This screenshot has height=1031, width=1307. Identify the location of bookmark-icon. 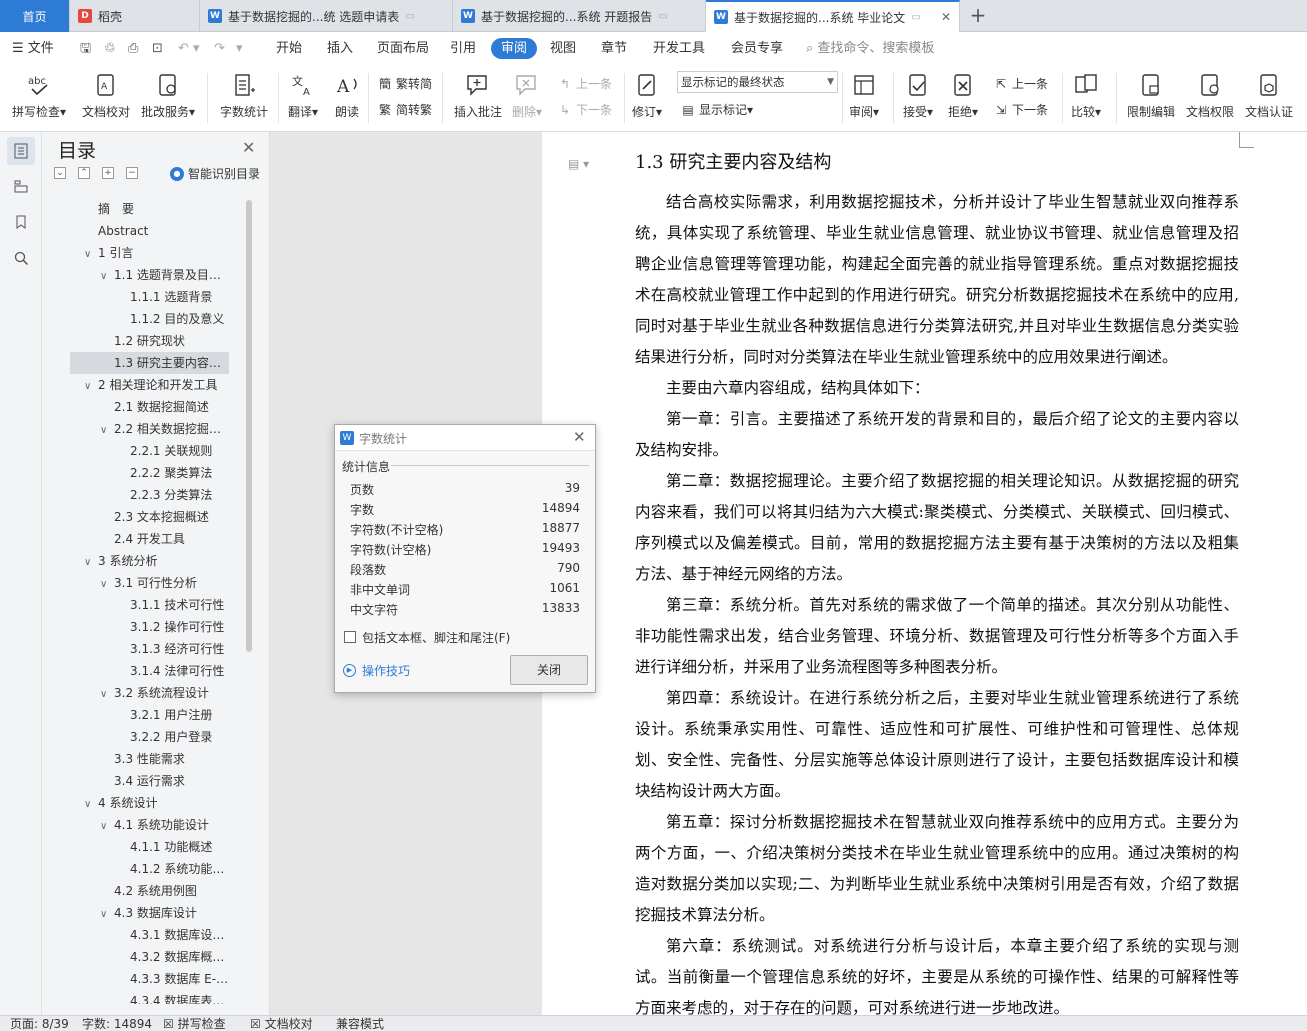
(21, 222).